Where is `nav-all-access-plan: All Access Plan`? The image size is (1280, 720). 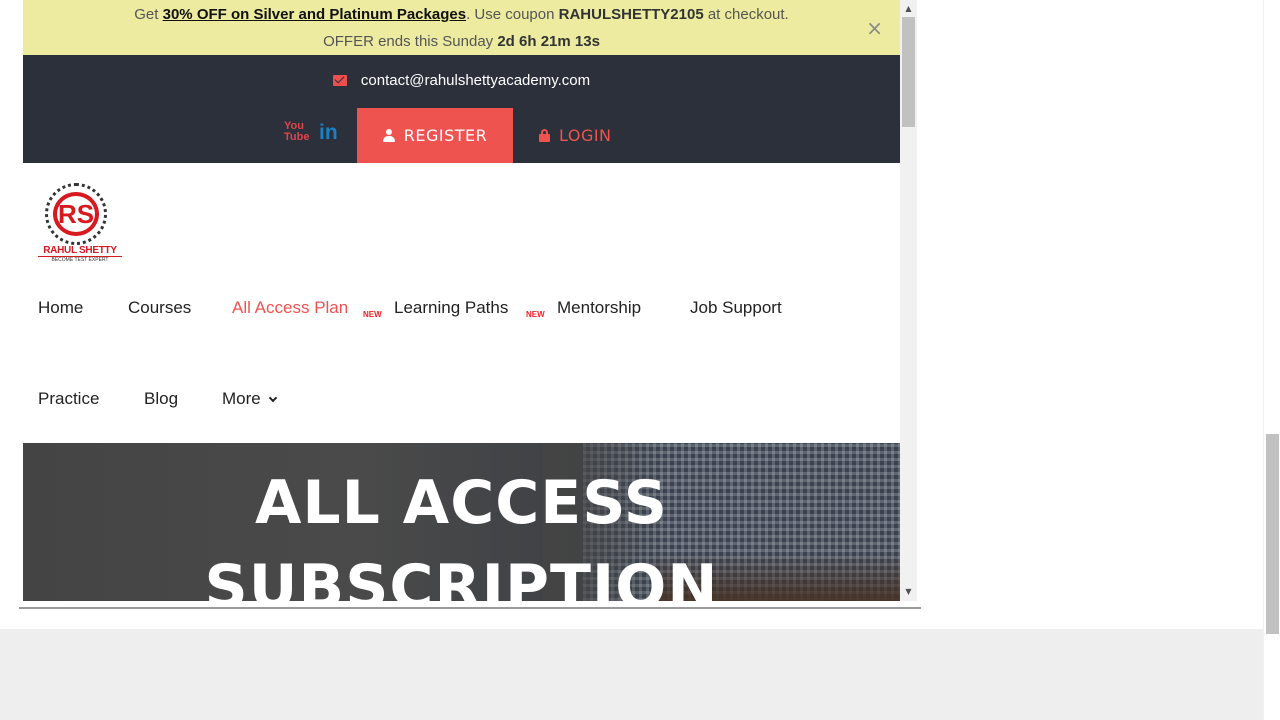 nav-all-access-plan: All Access Plan is located at coordinates (290, 308).